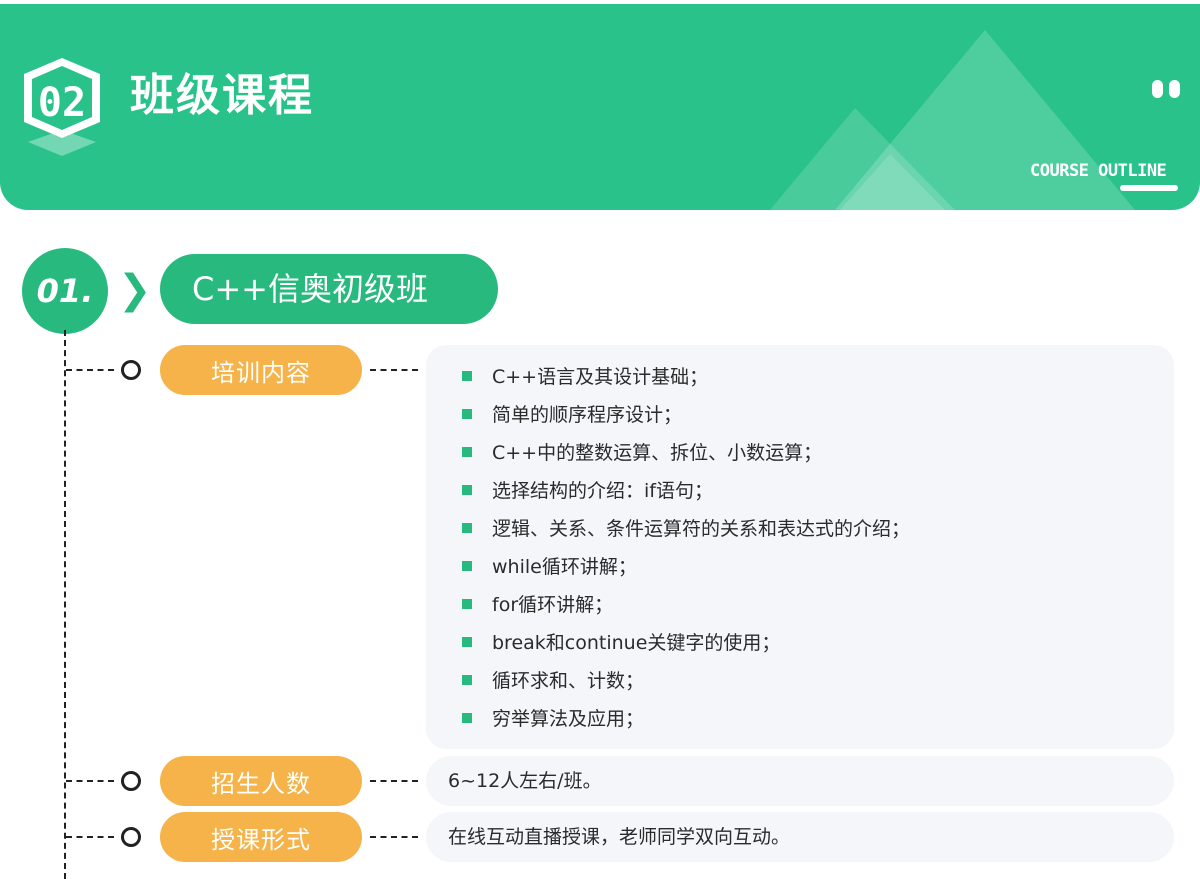 The image size is (1200, 879). I want to click on list-item: 循环求和、计数；, so click(553, 681).